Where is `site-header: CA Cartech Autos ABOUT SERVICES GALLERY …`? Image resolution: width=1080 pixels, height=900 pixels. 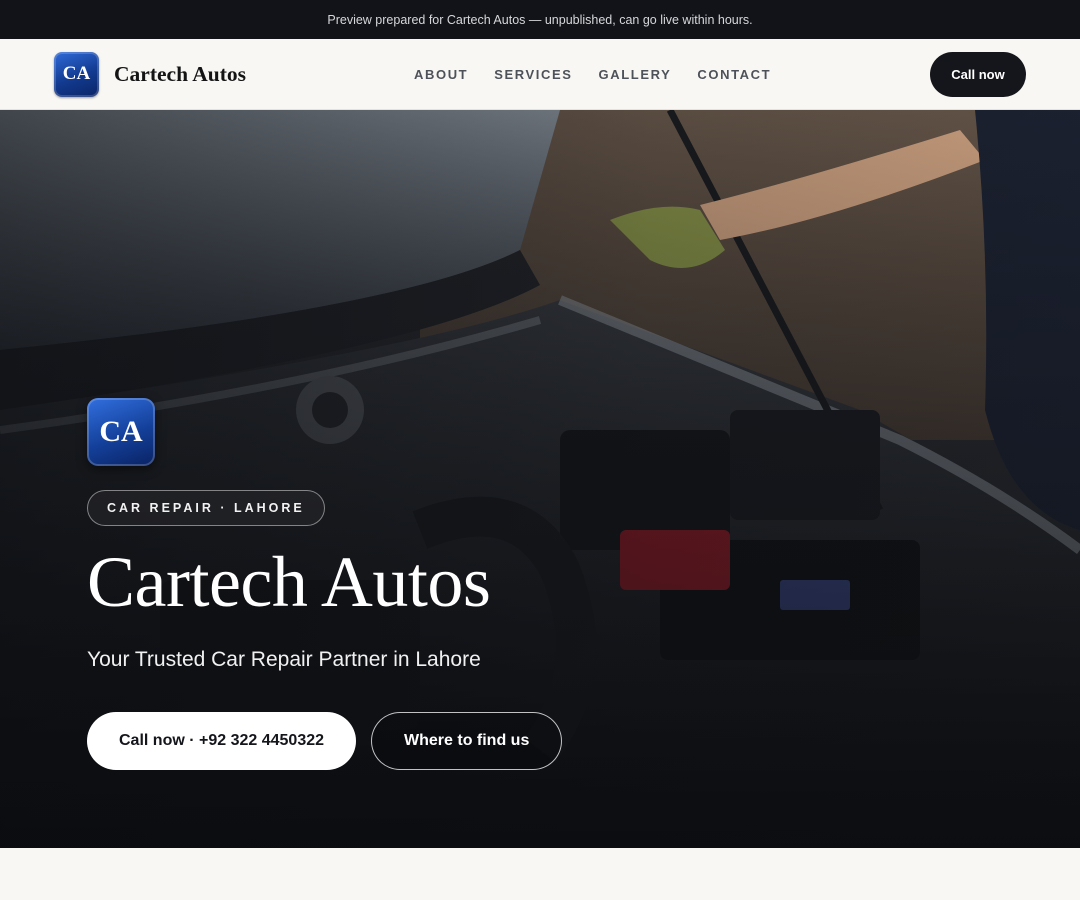 site-header: CA Cartech Autos ABOUT SERVICES GALLERY … is located at coordinates (540, 74).